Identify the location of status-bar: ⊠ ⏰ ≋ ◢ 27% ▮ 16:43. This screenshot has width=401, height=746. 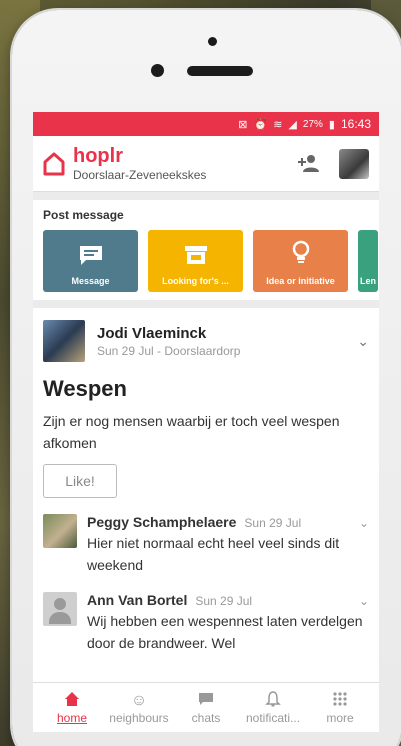
(206, 124).